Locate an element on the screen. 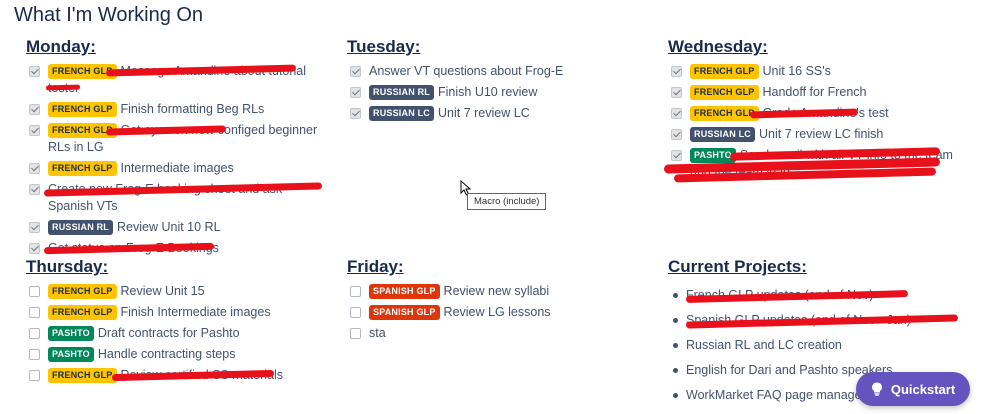 The image size is (999, 414). tuesday-heading: Tuesday: is located at coordinates (384, 46).